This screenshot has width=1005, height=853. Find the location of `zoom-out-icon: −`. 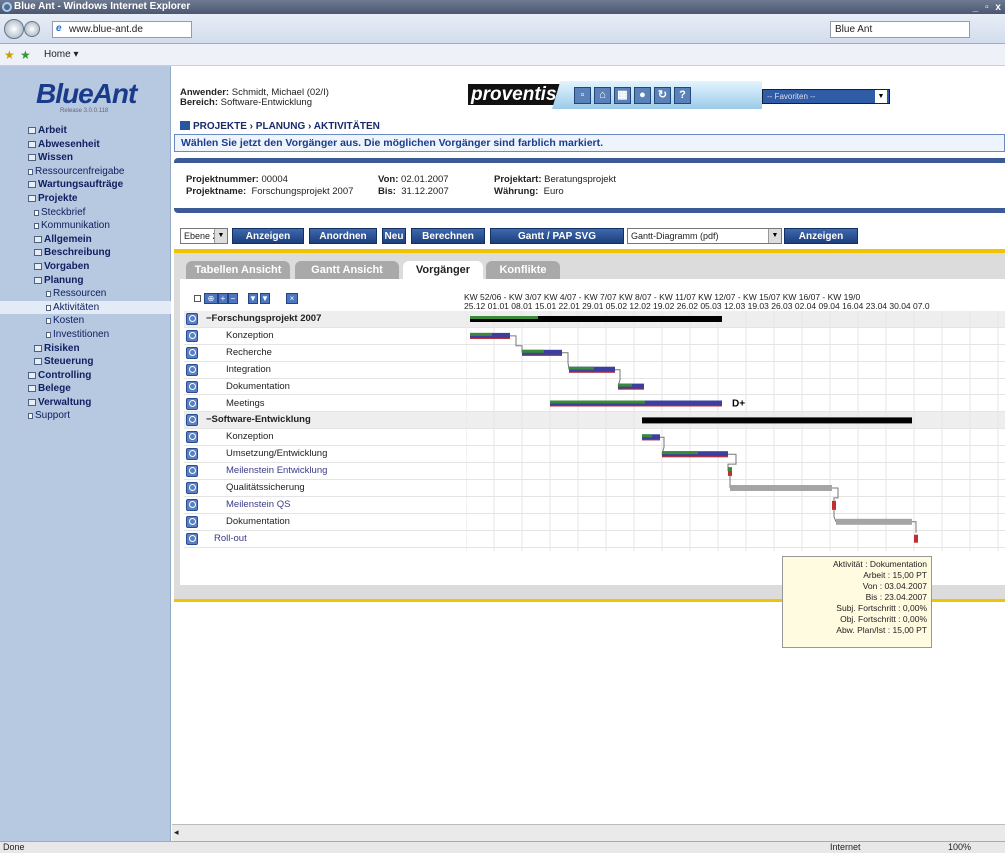

zoom-out-icon: − is located at coordinates (233, 298).